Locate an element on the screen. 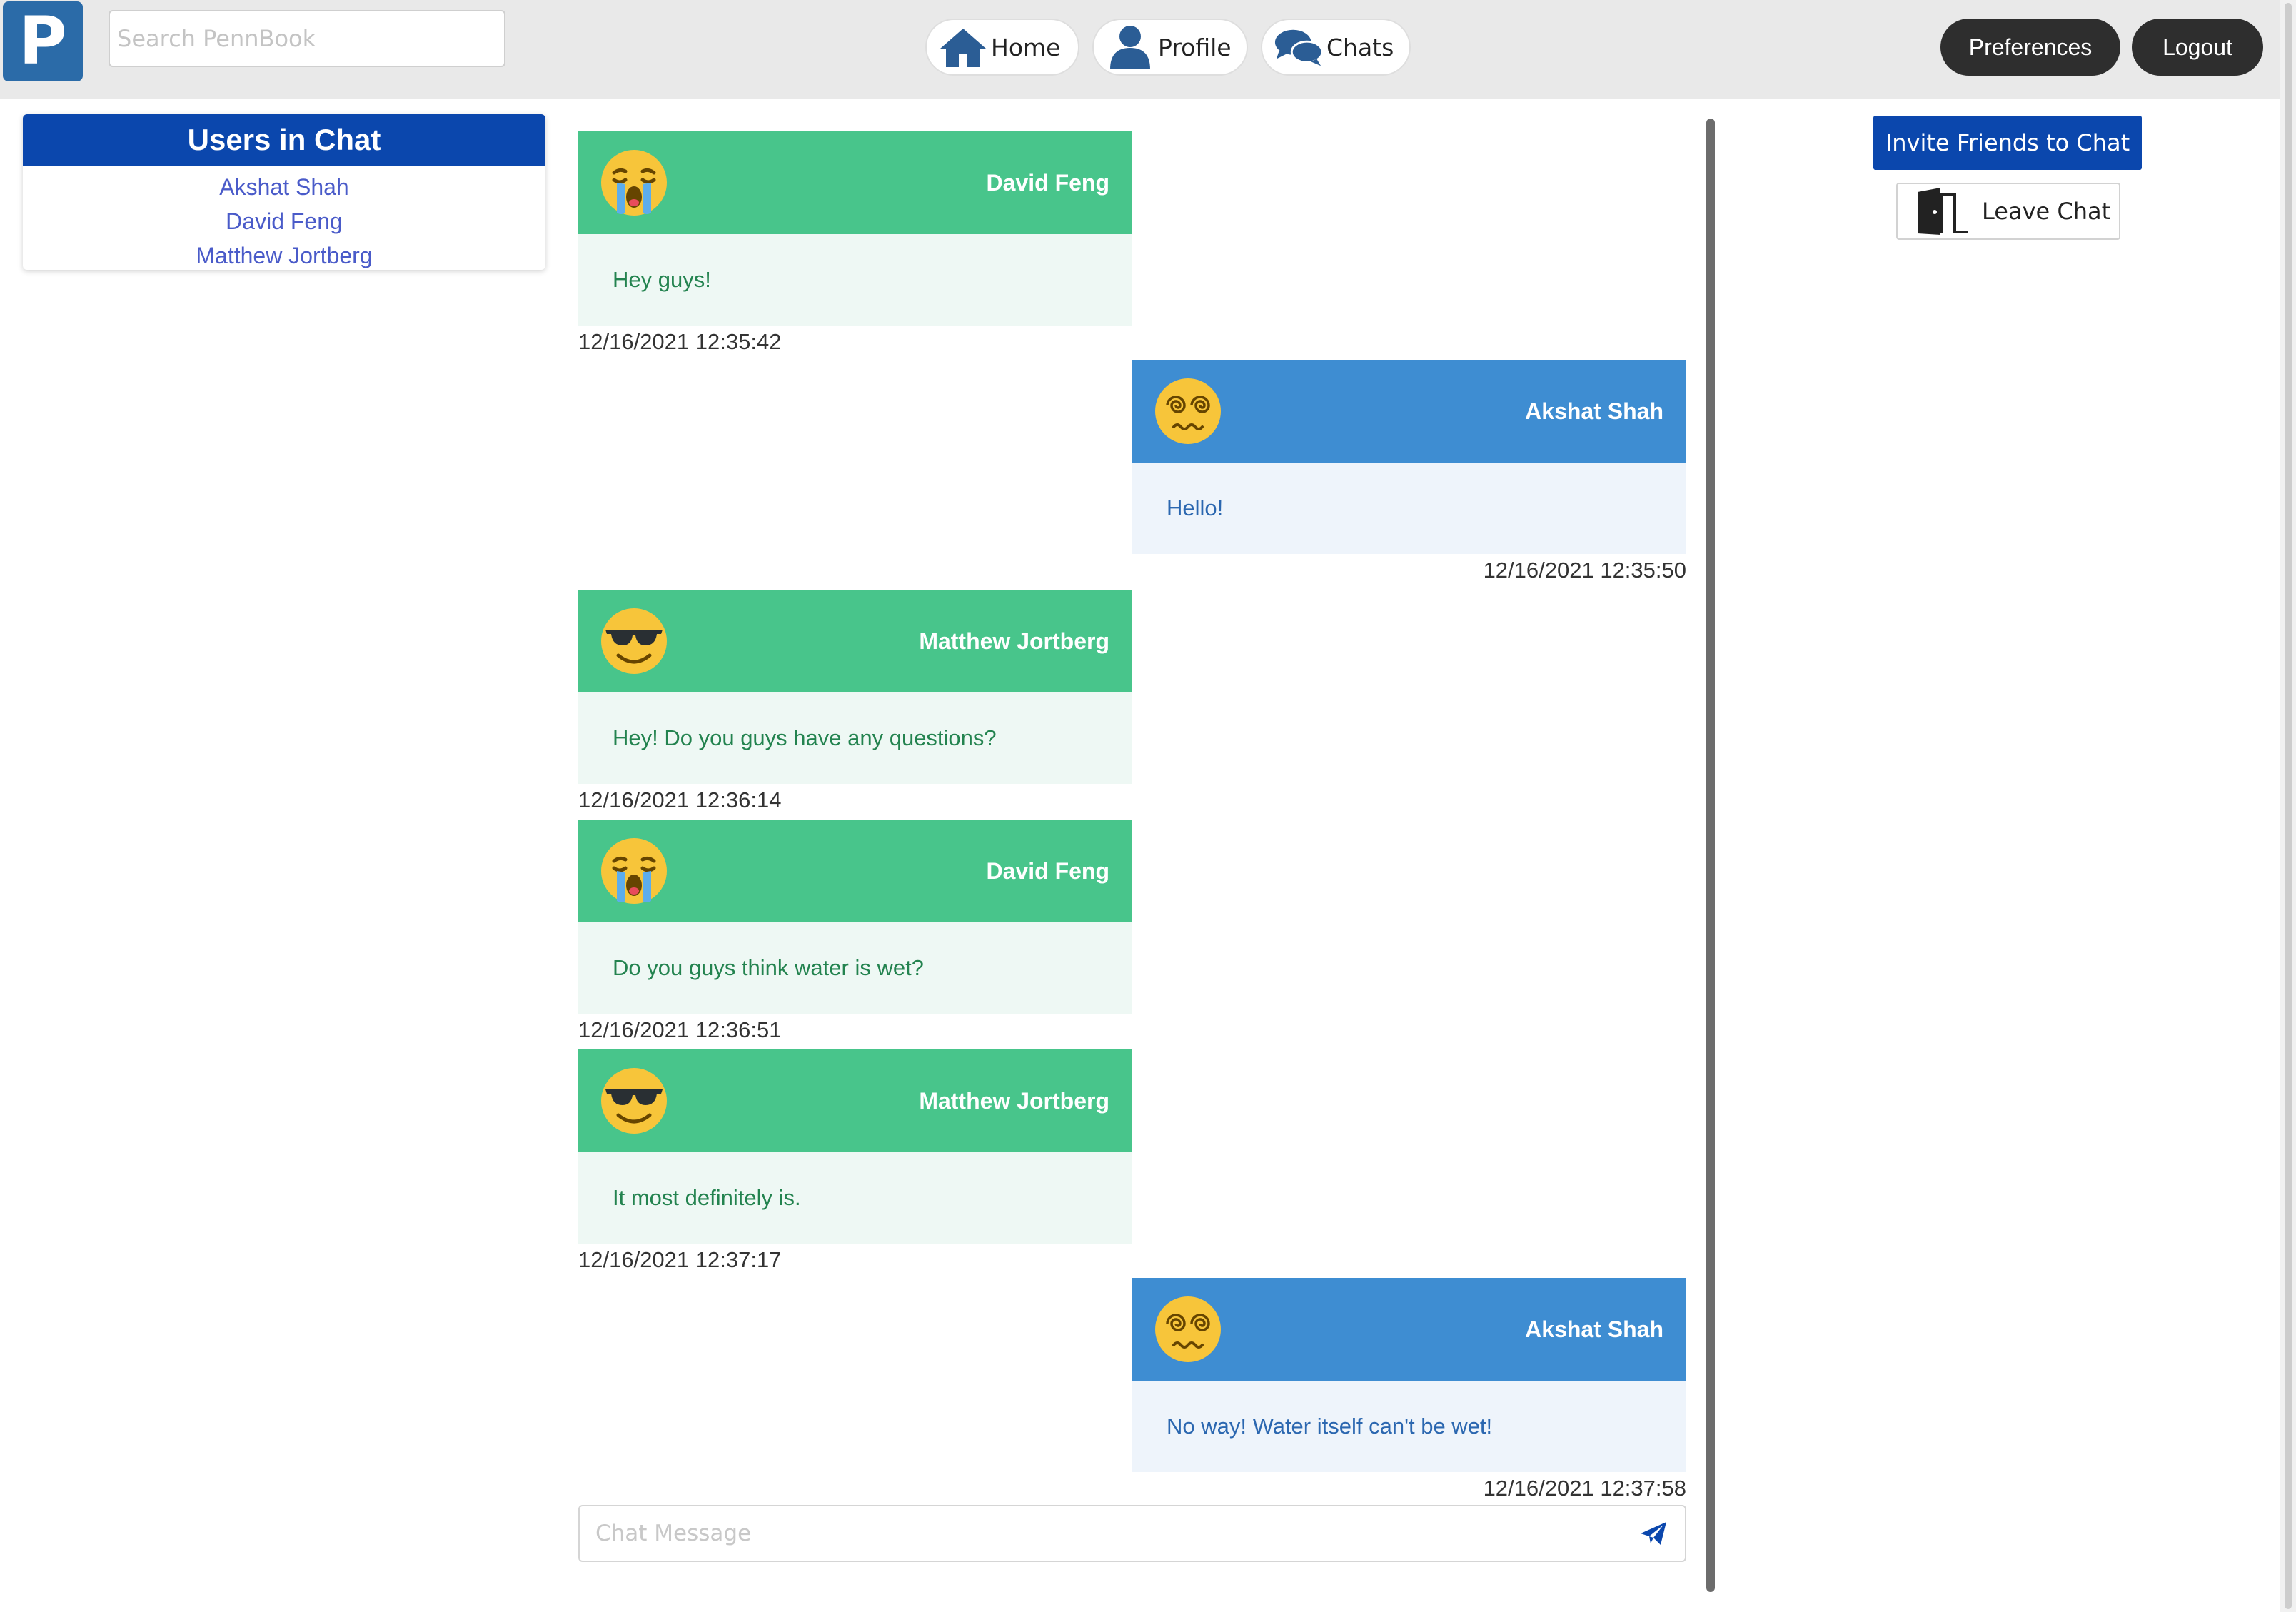 This screenshot has height=1612, width=2296. top-navbar: P Home Profile Chats Preferences Logout is located at coordinates (1148, 49).